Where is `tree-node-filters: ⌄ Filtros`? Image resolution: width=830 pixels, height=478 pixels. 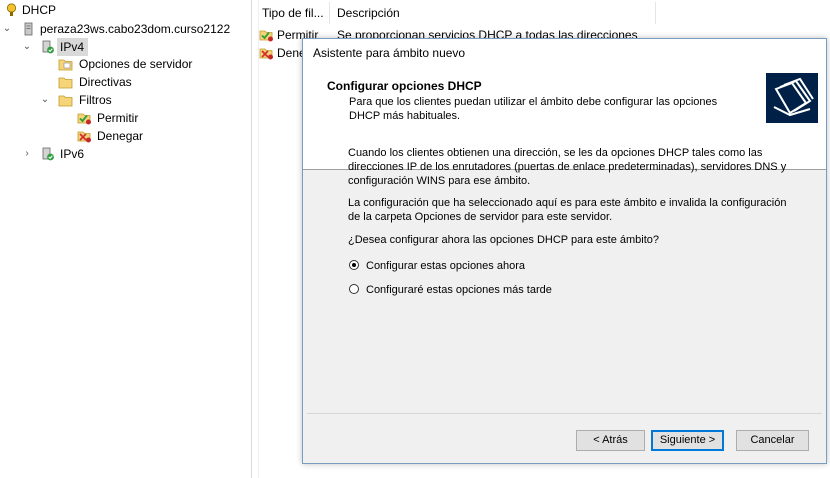 tree-node-filters: ⌄ Filtros is located at coordinates (125, 100).